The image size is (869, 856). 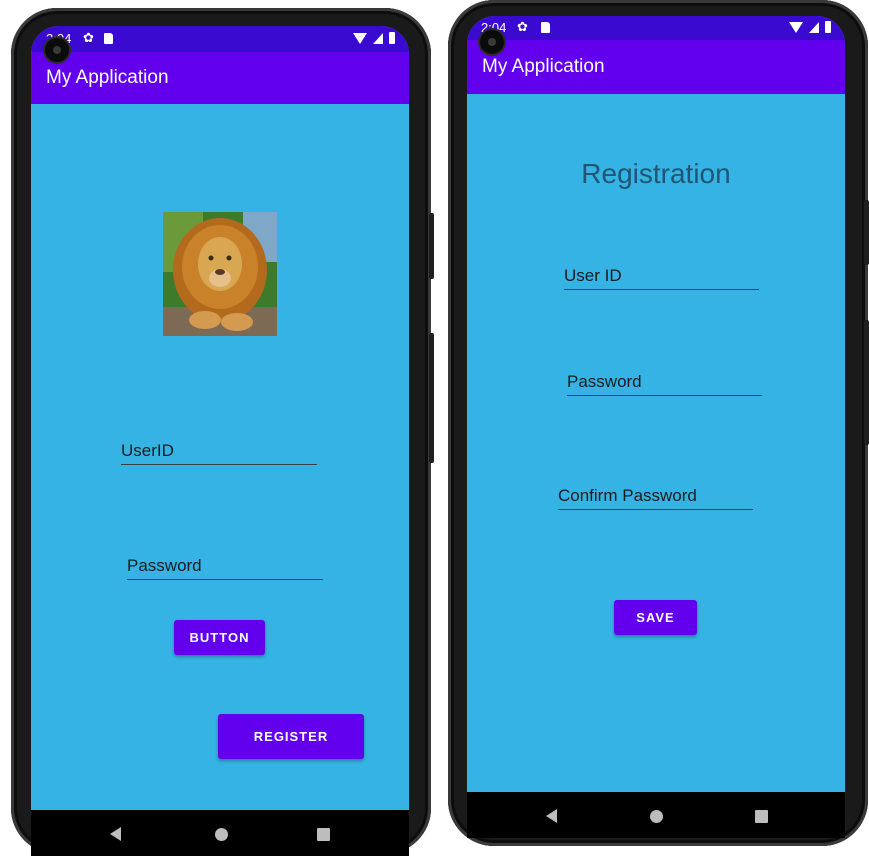 What do you see at coordinates (866, 232) in the screenshot?
I see `volume-button-right-phone` at bounding box center [866, 232].